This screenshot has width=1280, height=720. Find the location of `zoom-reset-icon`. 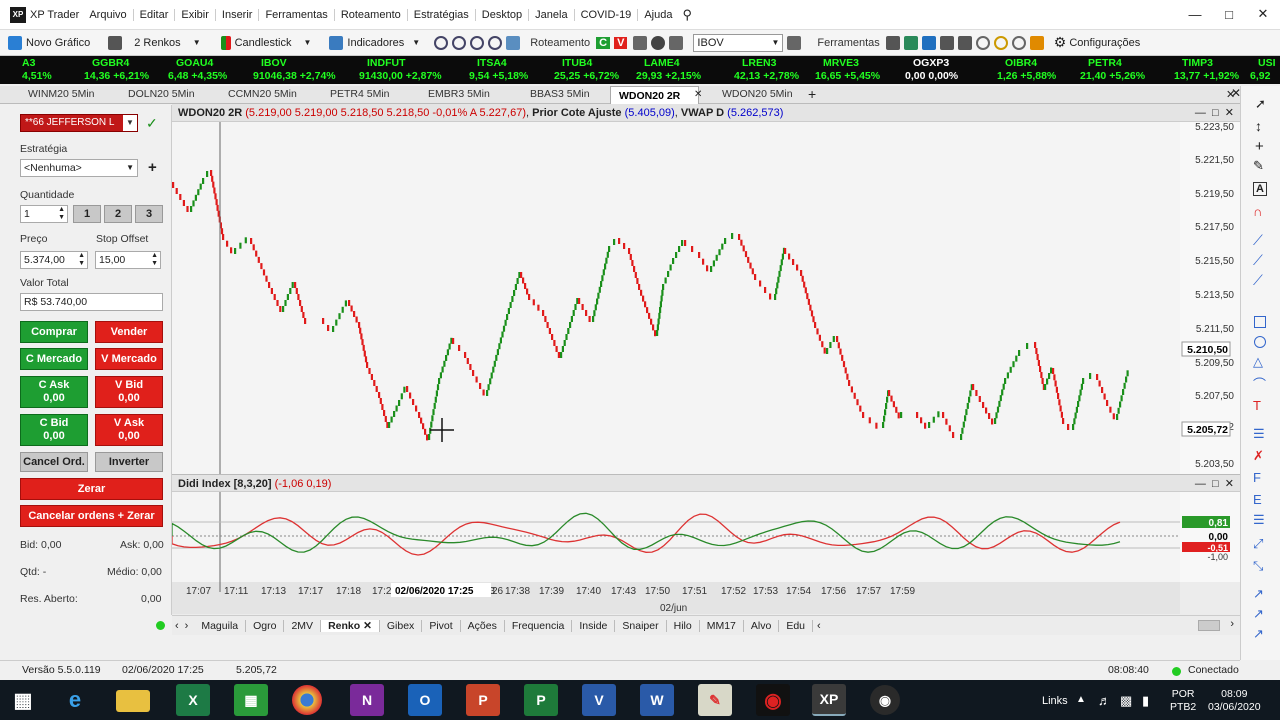

zoom-reset-icon is located at coordinates (495, 42).